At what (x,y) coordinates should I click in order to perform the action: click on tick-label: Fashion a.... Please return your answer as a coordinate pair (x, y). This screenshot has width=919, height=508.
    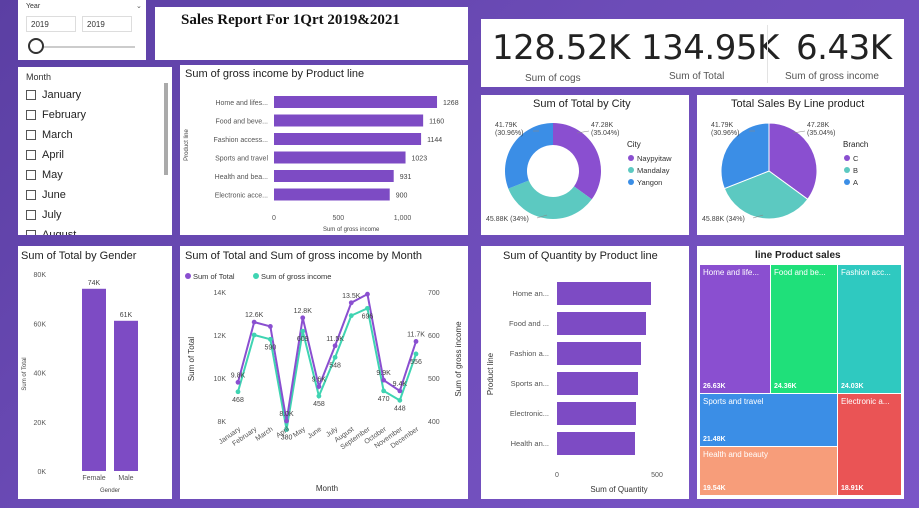
    Looking at the image, I should click on (529, 353).